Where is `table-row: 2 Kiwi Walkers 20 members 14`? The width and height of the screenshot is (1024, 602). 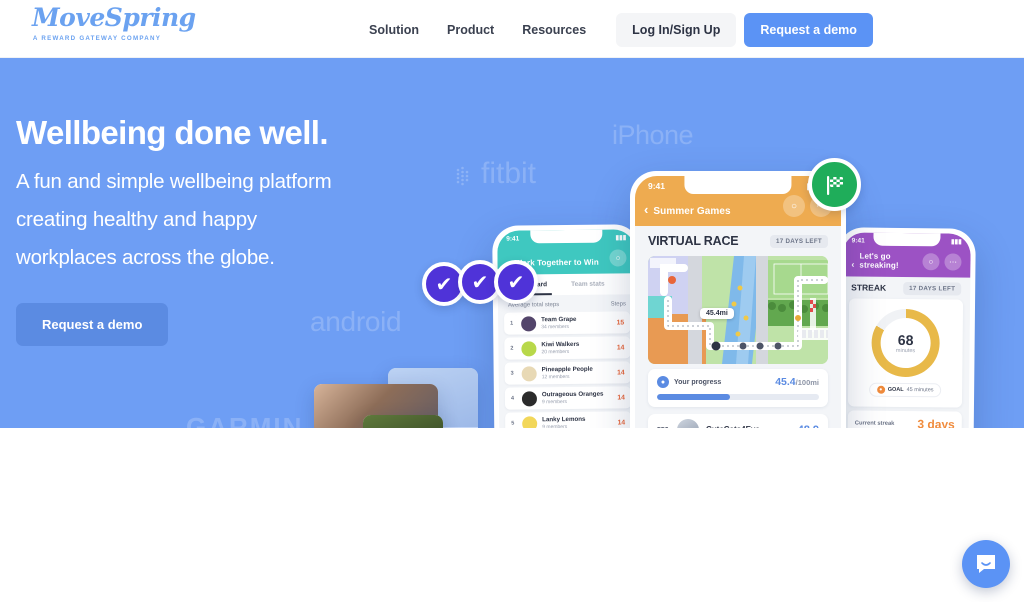 table-row: 2 Kiwi Walkers 20 members 14 is located at coordinates (567, 348).